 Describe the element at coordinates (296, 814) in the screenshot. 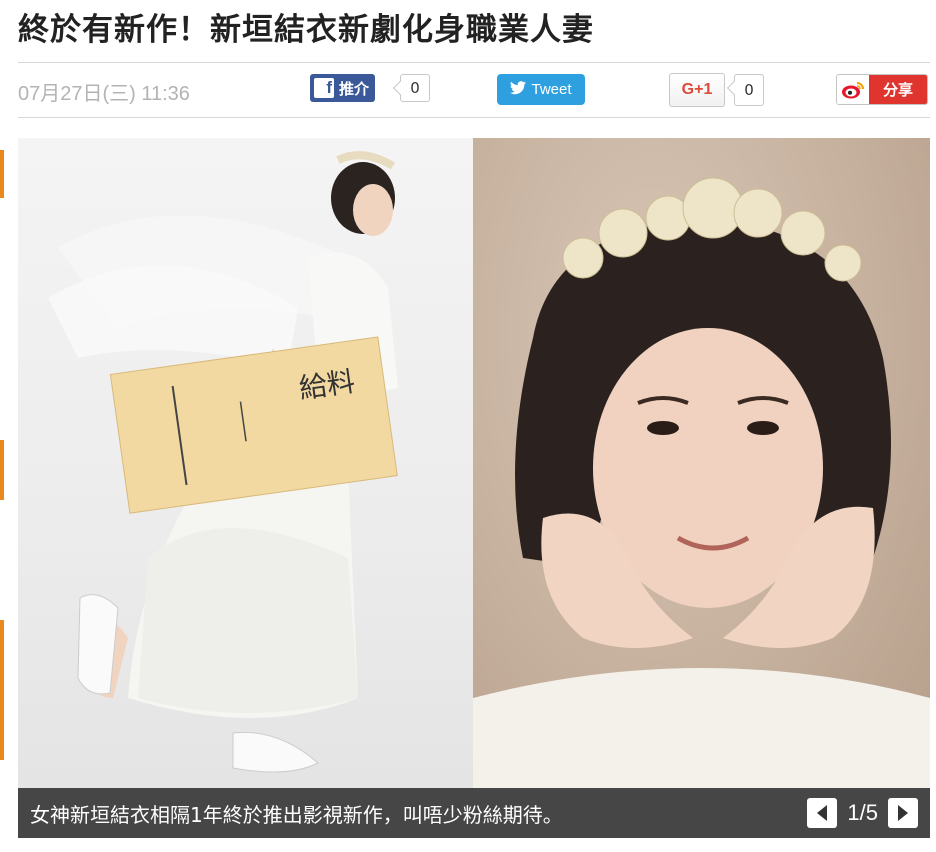

I see `gallery-caption: 女神新垣結衣相隔1年終於推出影視新作，叫唔少粉絲期待。` at that location.